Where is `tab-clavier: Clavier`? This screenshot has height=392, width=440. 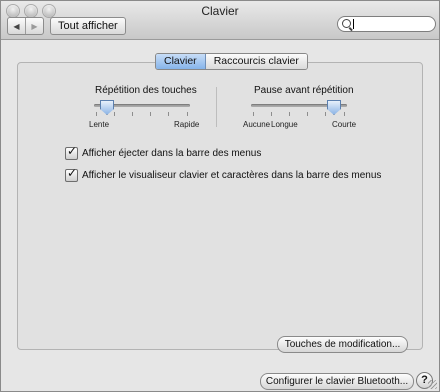
tab-clavier: Clavier is located at coordinates (181, 61).